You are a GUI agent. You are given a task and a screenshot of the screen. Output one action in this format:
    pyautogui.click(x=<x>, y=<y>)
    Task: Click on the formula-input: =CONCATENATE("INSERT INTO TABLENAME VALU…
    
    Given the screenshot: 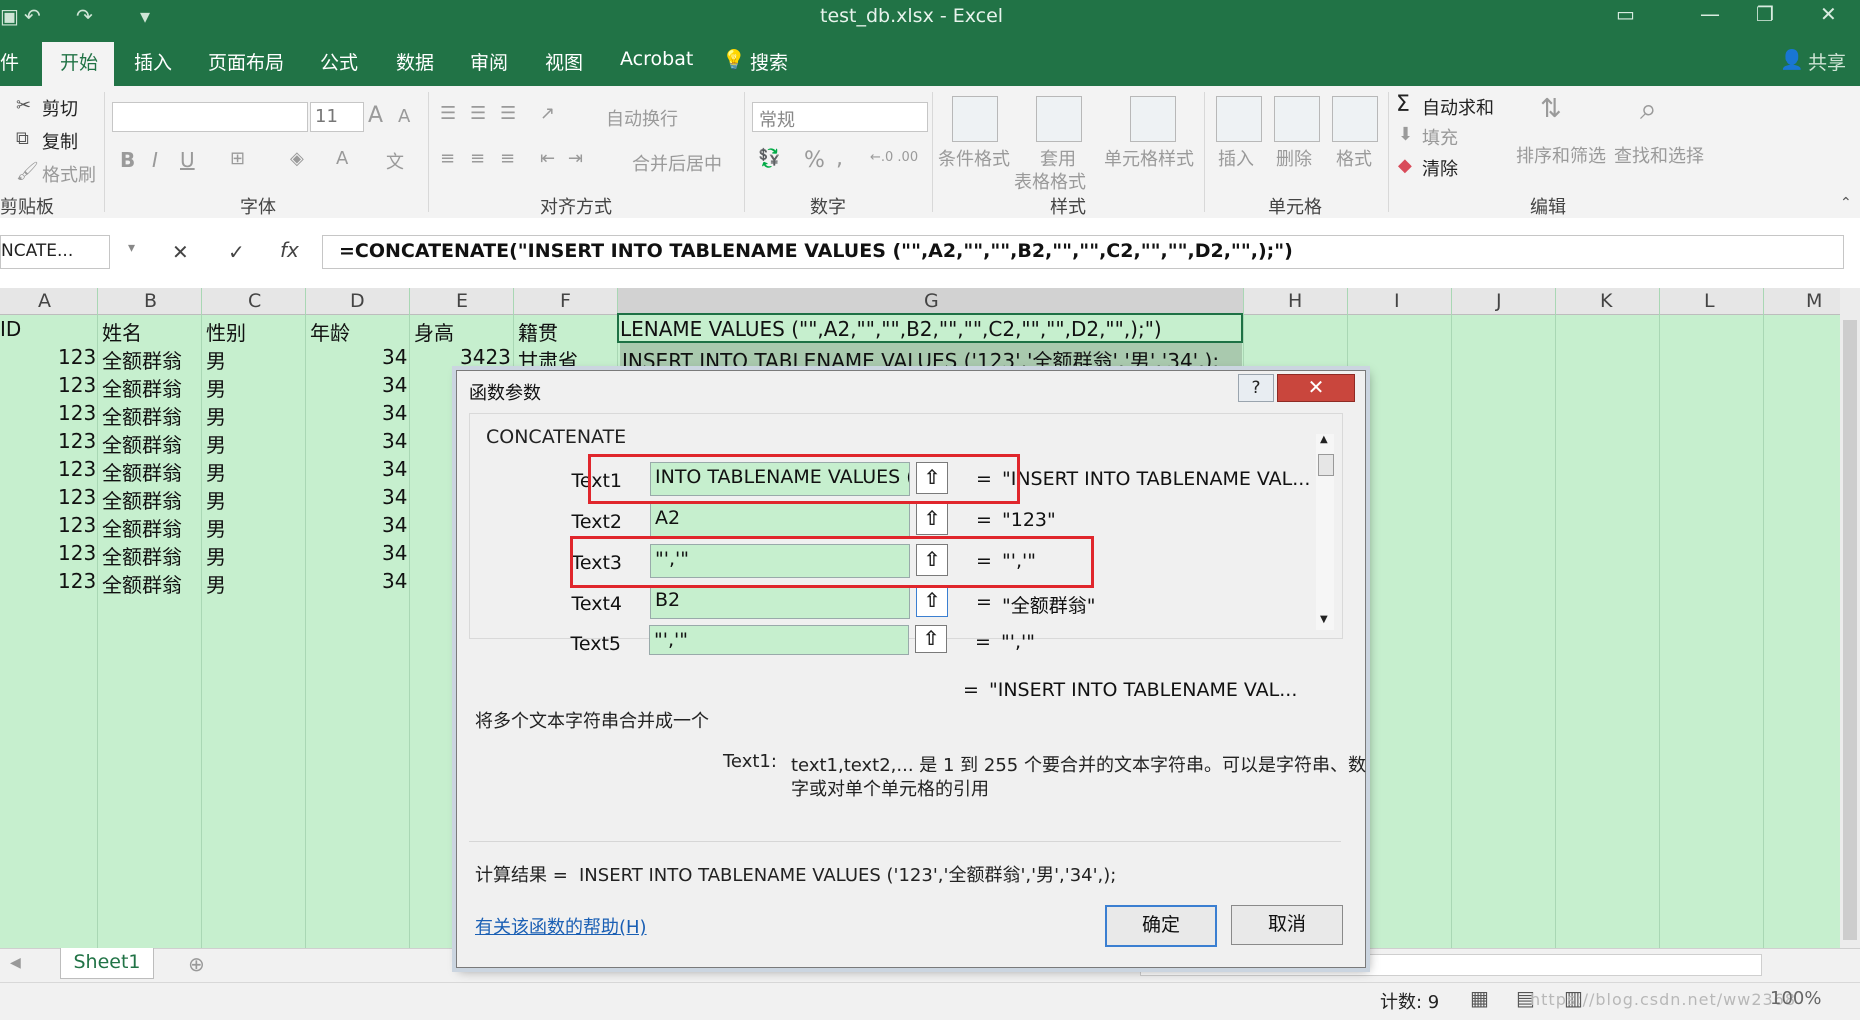 What is the action you would take?
    pyautogui.click(x=1083, y=252)
    